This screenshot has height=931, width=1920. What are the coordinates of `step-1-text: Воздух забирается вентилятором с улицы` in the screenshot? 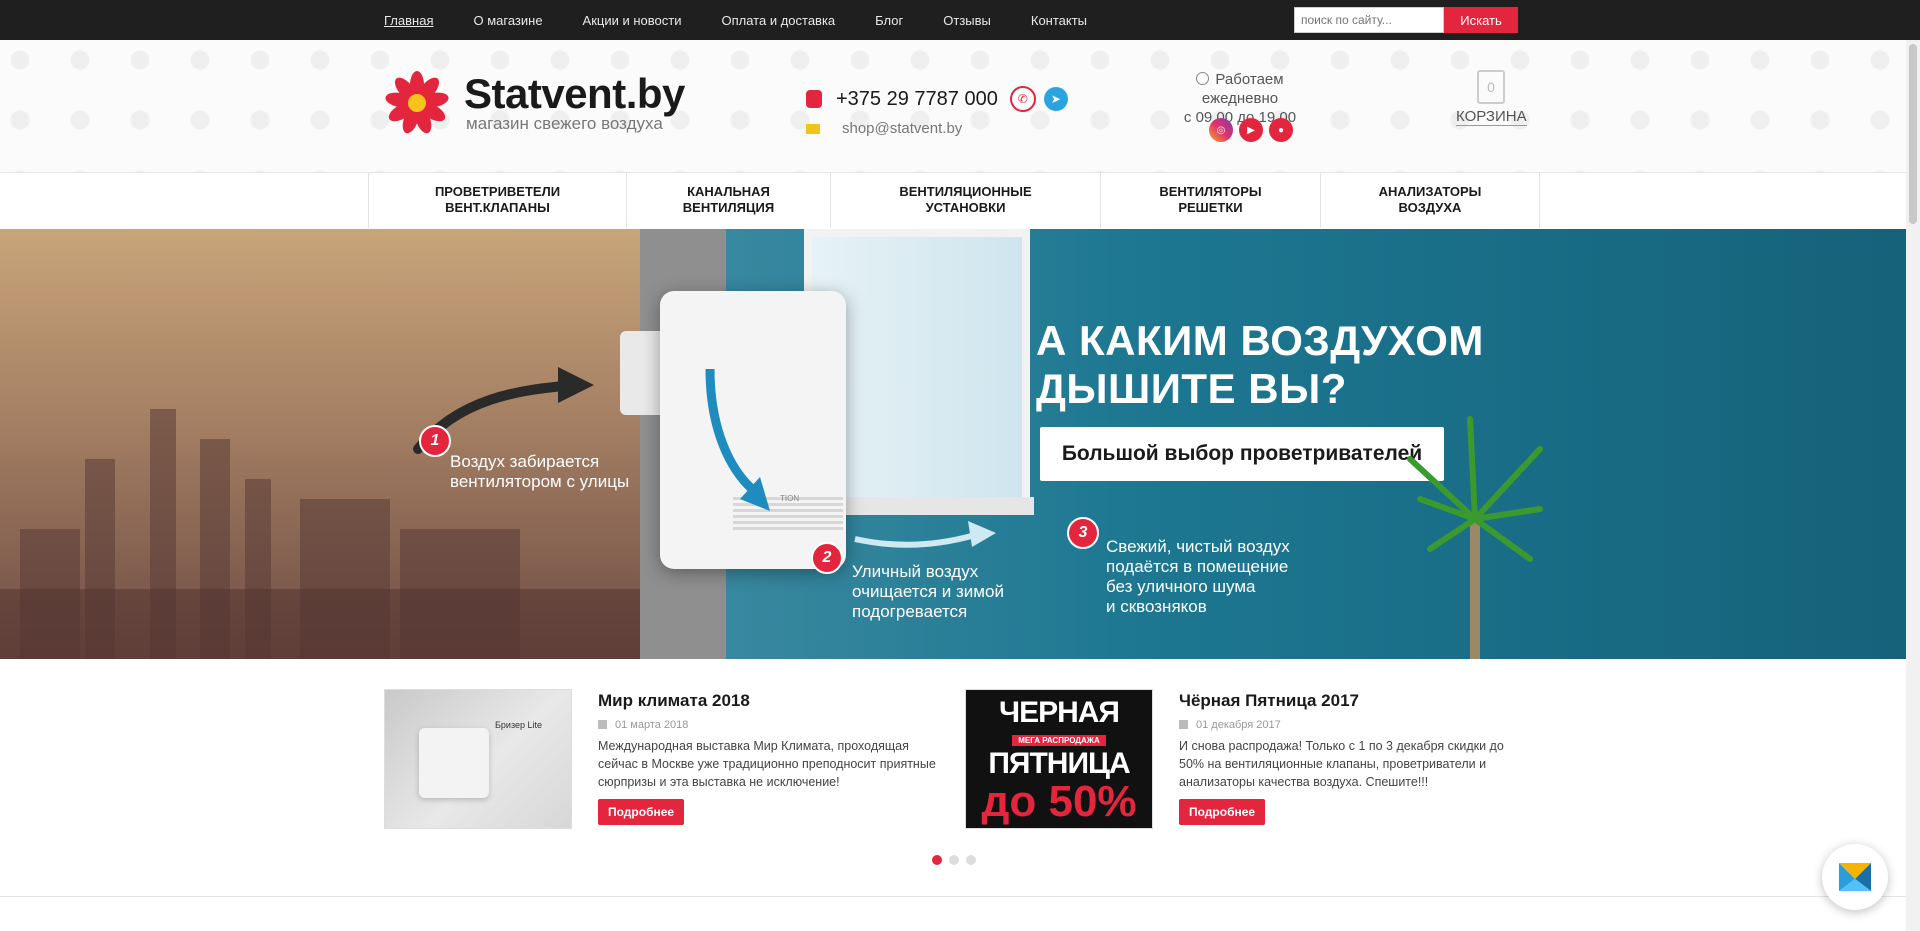 It's located at (539, 472).